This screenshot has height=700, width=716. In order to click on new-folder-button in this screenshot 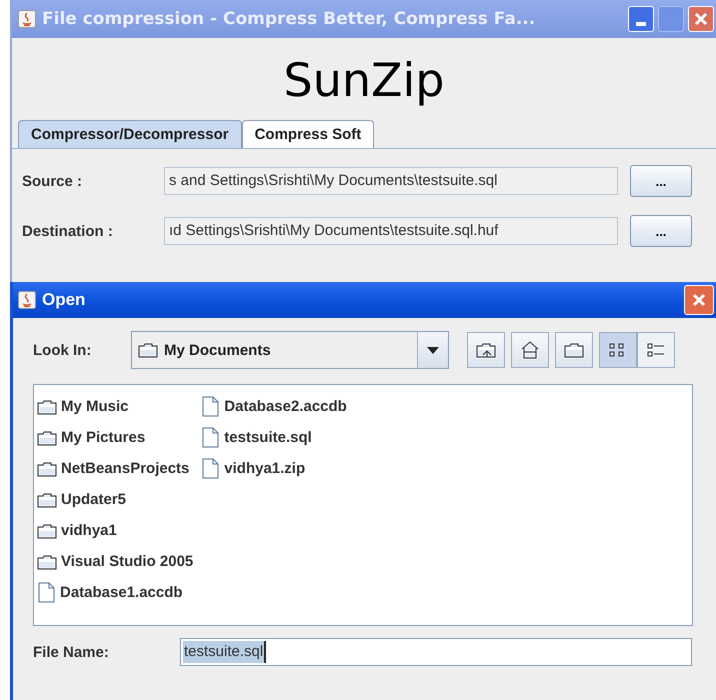, I will do `click(574, 350)`.